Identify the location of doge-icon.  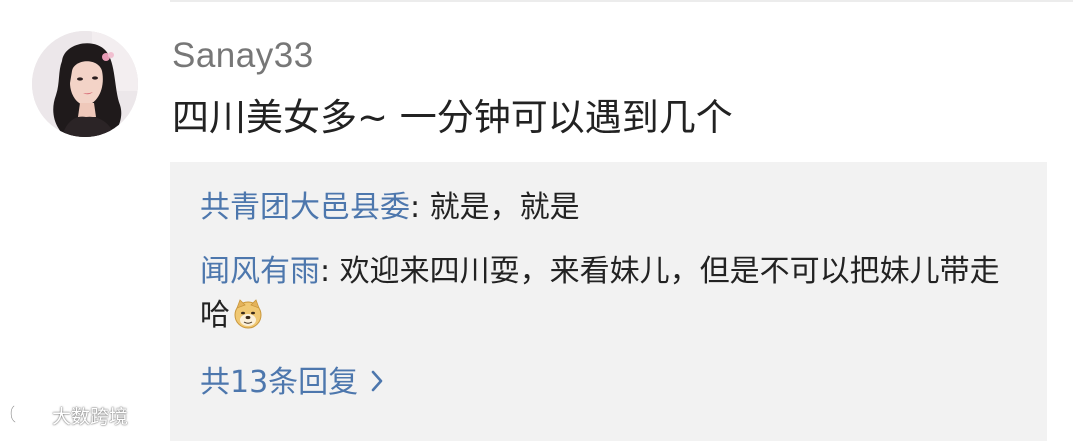
(248, 314).